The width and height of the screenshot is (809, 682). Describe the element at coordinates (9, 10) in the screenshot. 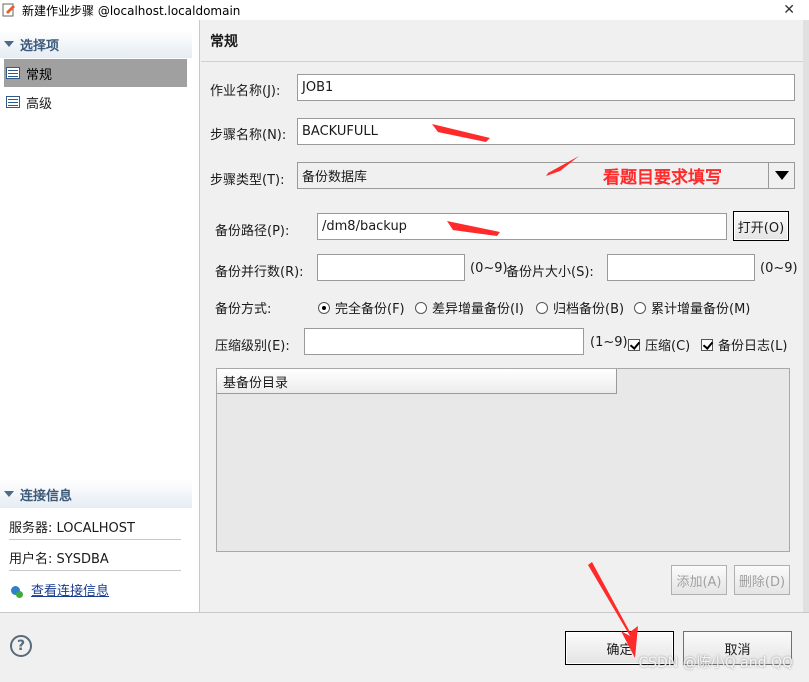

I see `app-icon` at that location.